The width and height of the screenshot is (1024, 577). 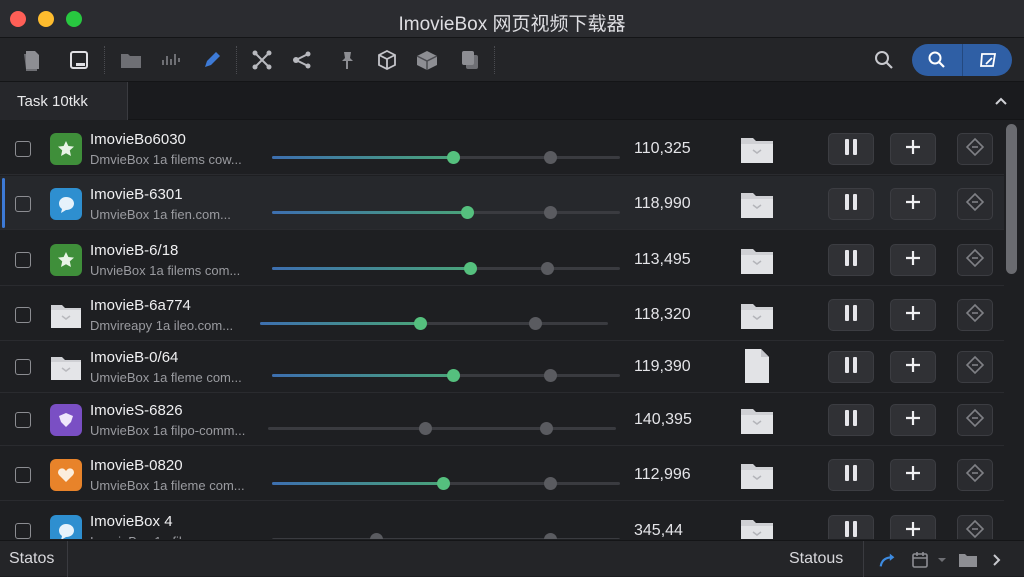 I want to click on frame-view-button, so click(x=987, y=60).